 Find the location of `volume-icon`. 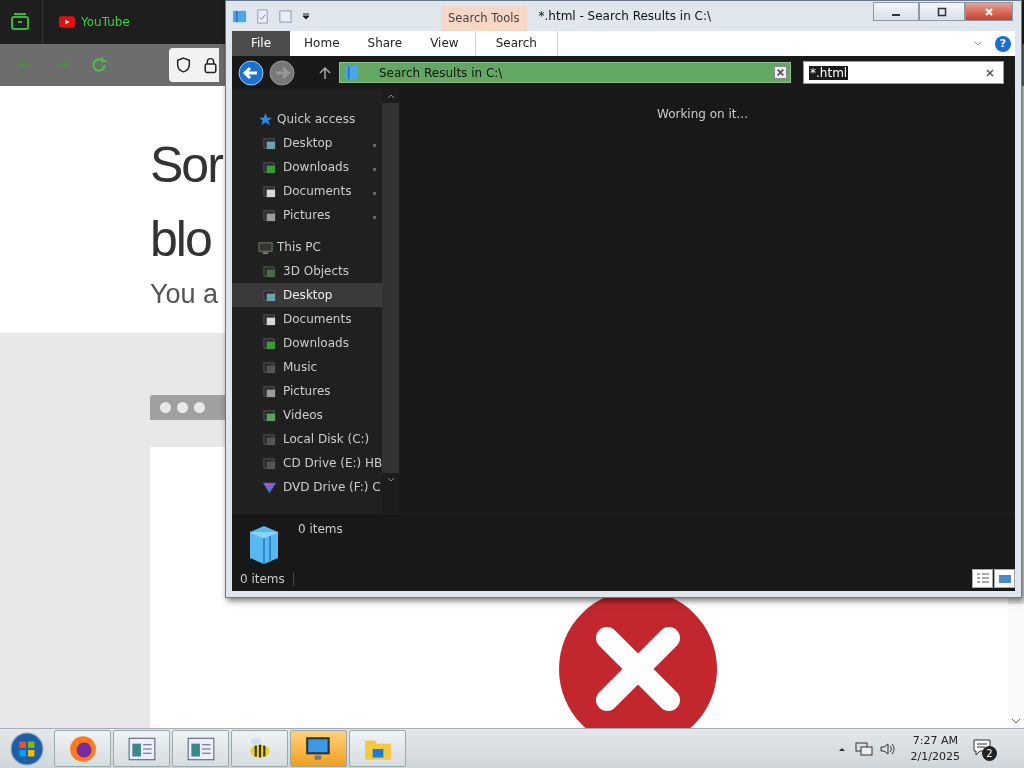

volume-icon is located at coordinates (887, 748).